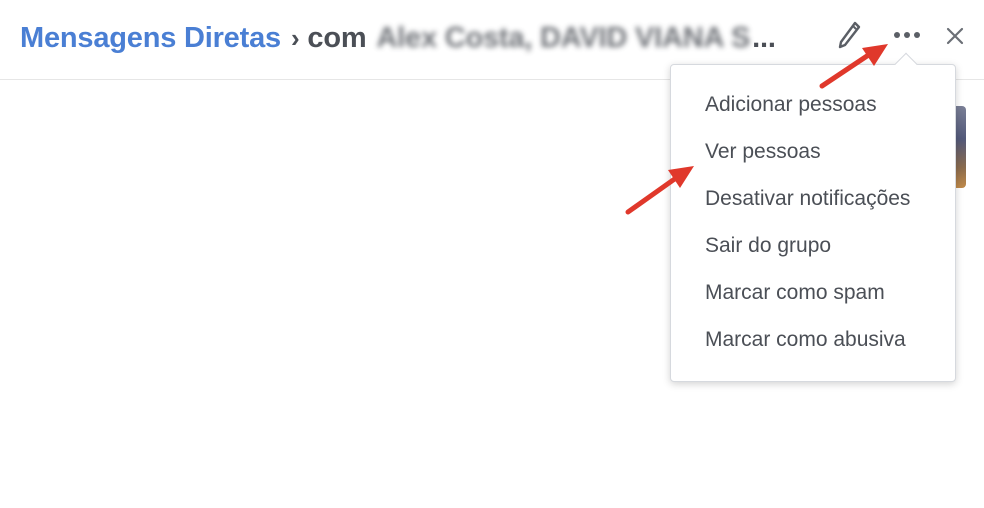 The height and width of the screenshot is (508, 984). I want to click on more-options-icon, so click(907, 35).